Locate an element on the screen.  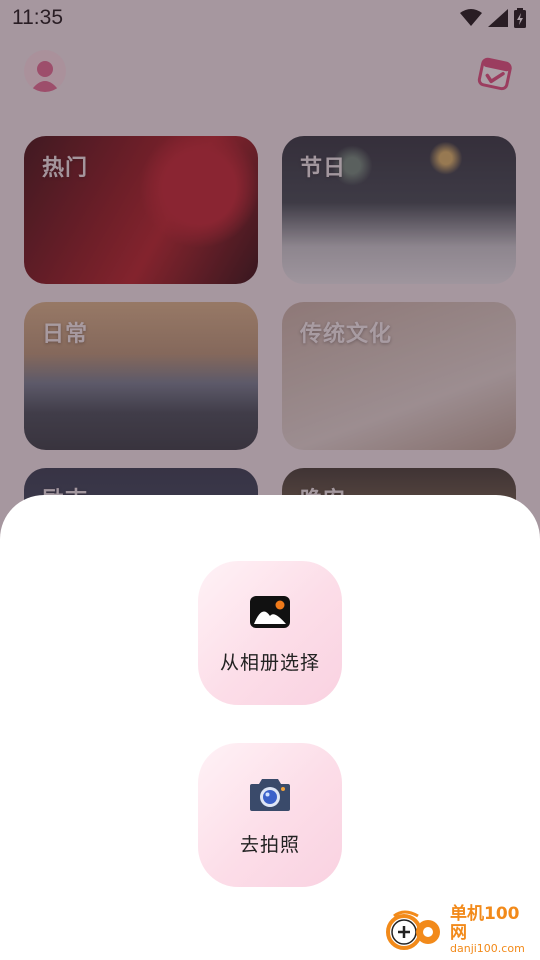
watermark-text: 单机100网 danji100.com is located at coordinates (492, 929).